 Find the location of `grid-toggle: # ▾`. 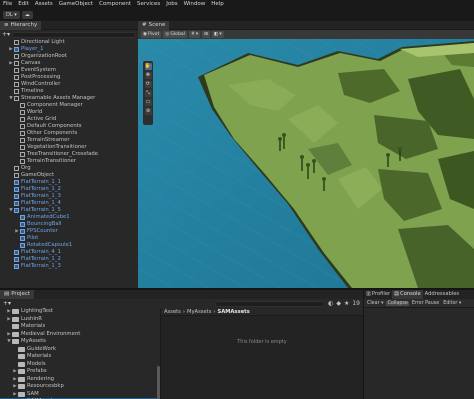

grid-toggle: # ▾ is located at coordinates (194, 34).